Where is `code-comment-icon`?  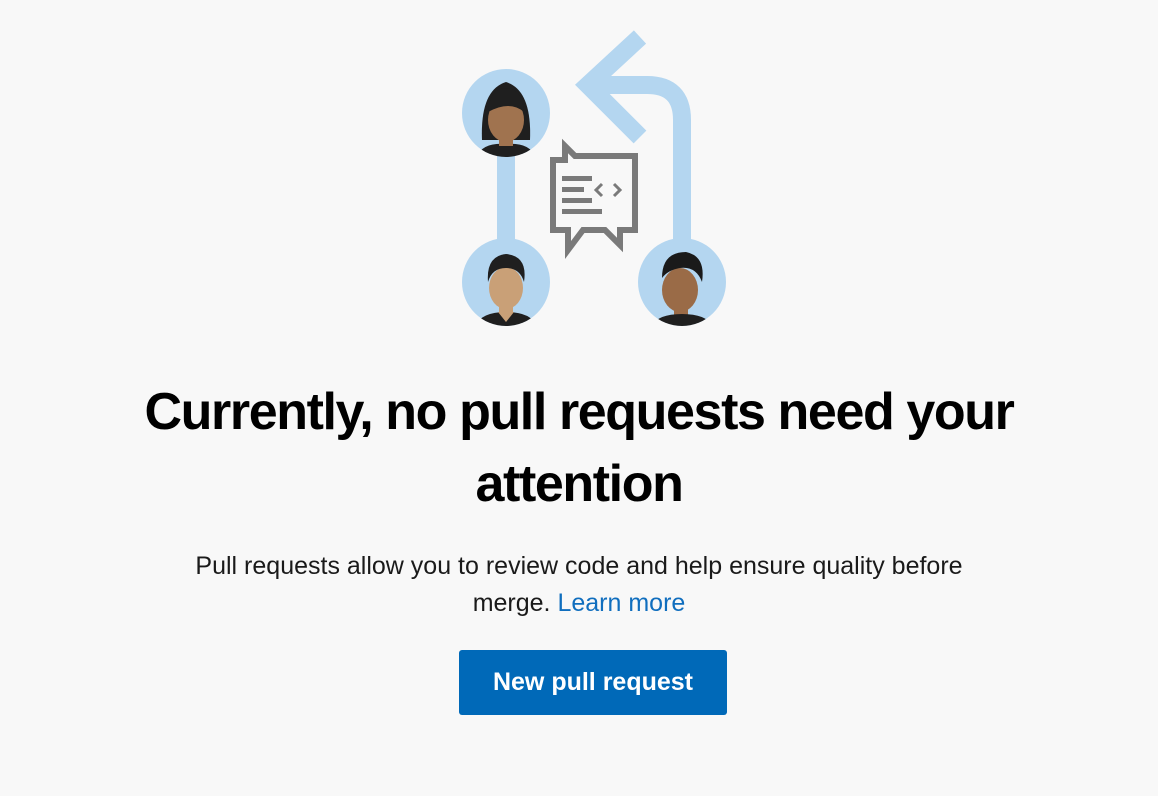 code-comment-icon is located at coordinates (594, 198).